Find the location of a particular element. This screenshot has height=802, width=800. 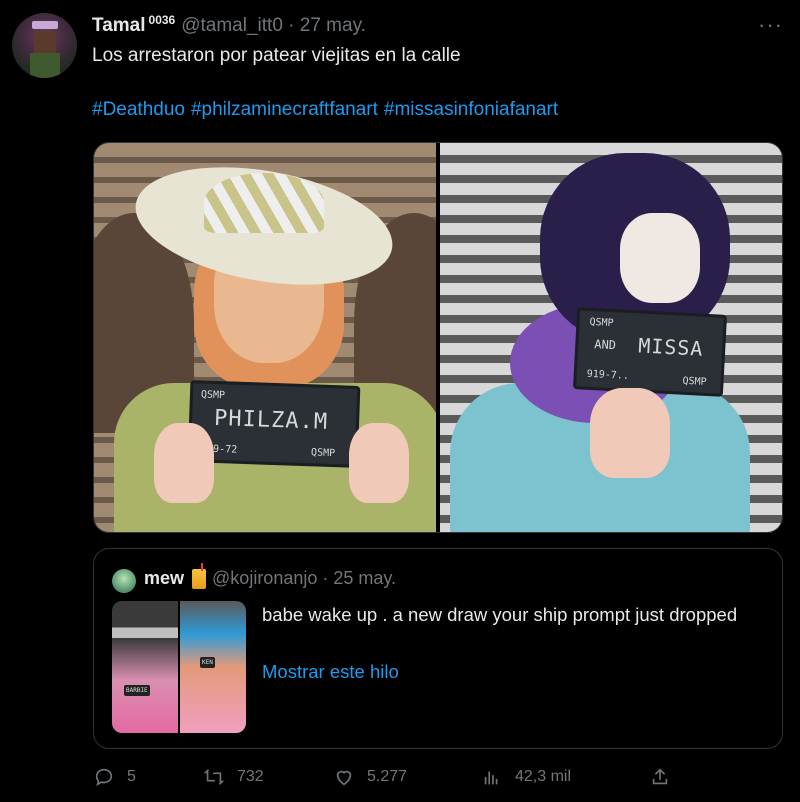

avatar-body-decoration is located at coordinates (45, 65).